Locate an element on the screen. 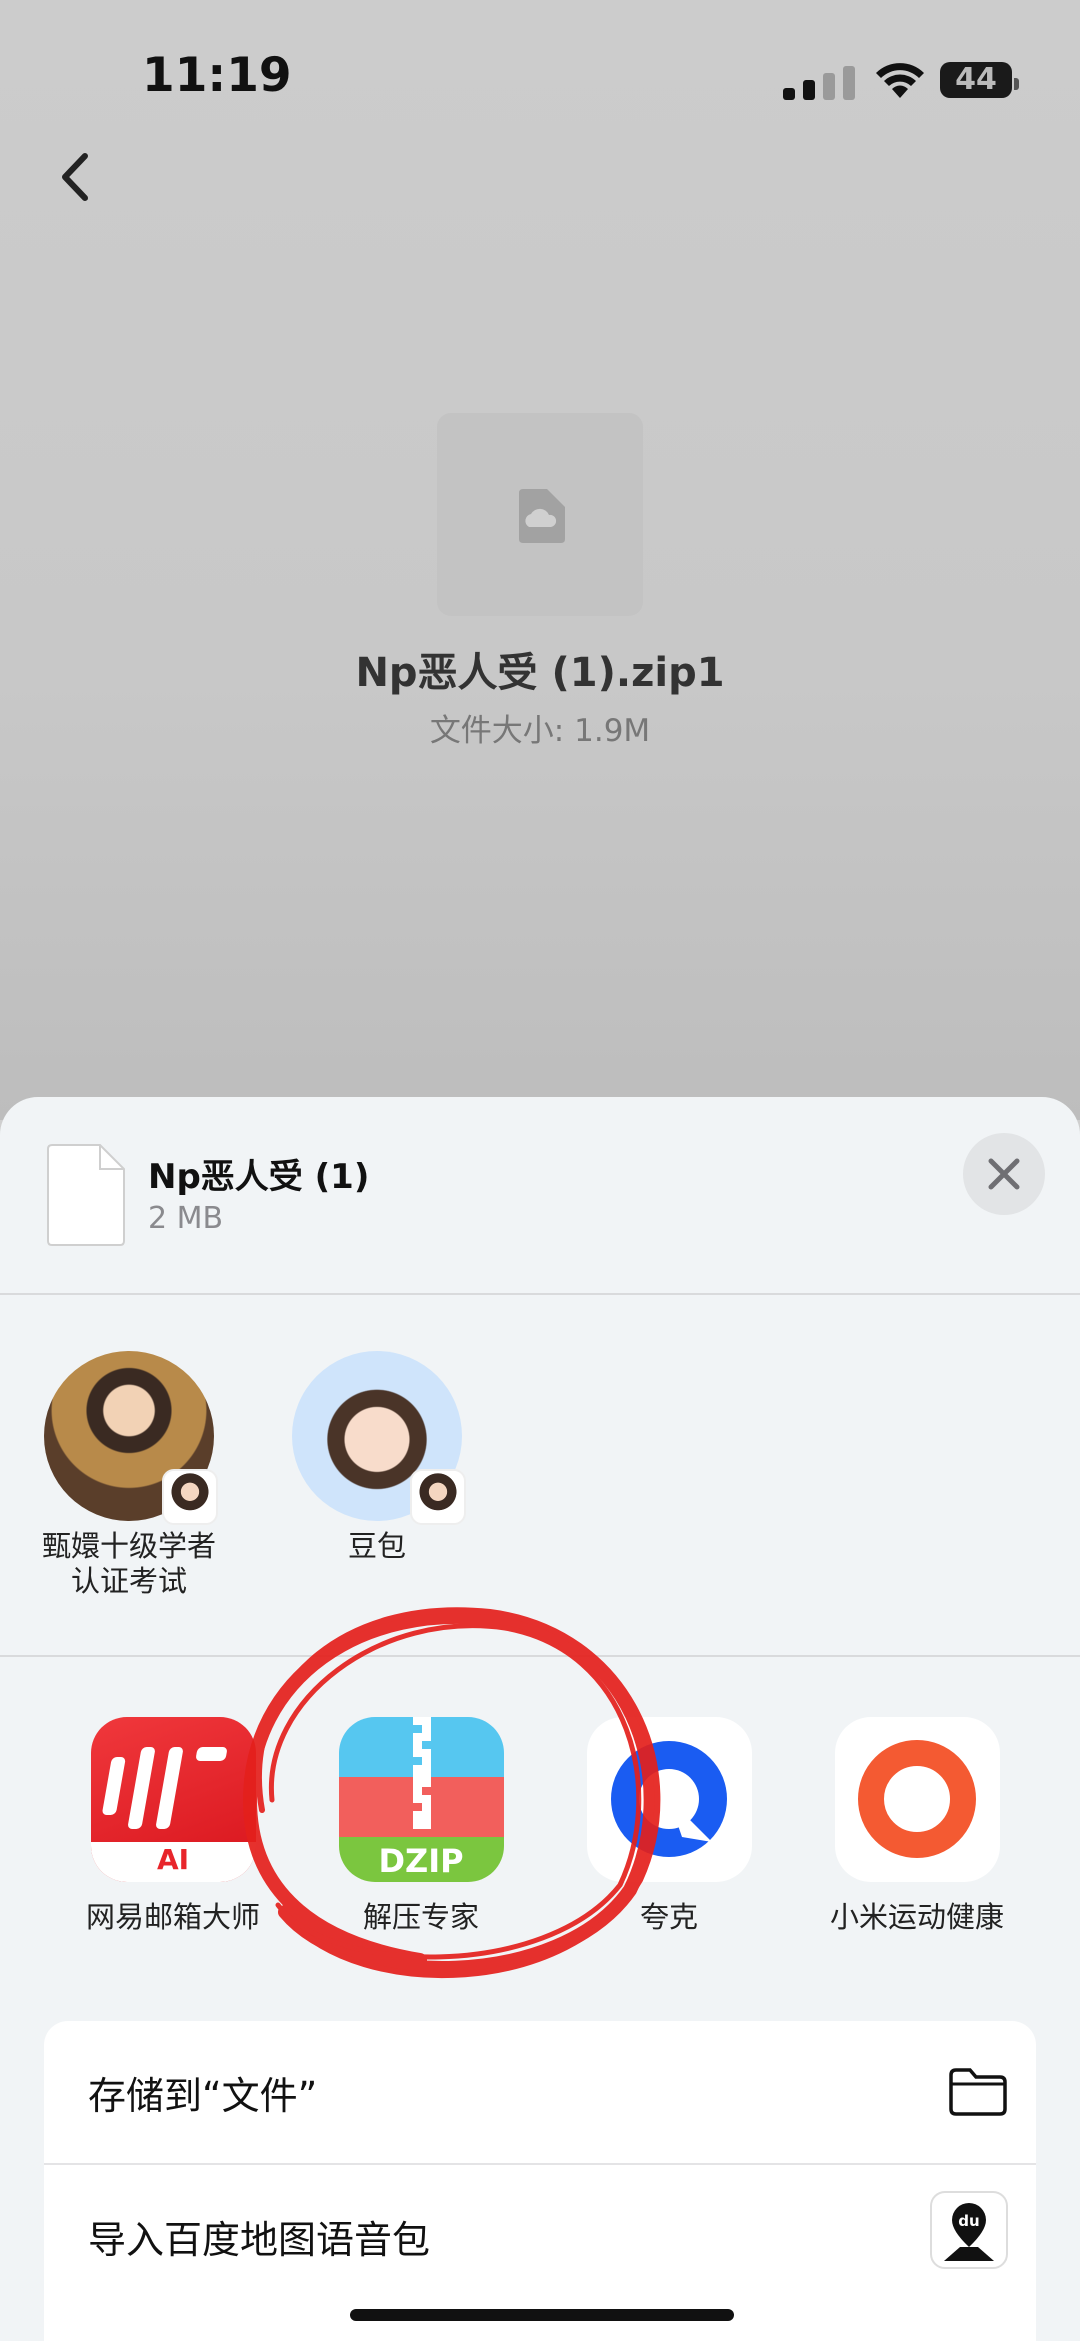 Image resolution: width=1080 pixels, height=2341 pixels. svg-text: DZIP is located at coordinates (420, 1861).